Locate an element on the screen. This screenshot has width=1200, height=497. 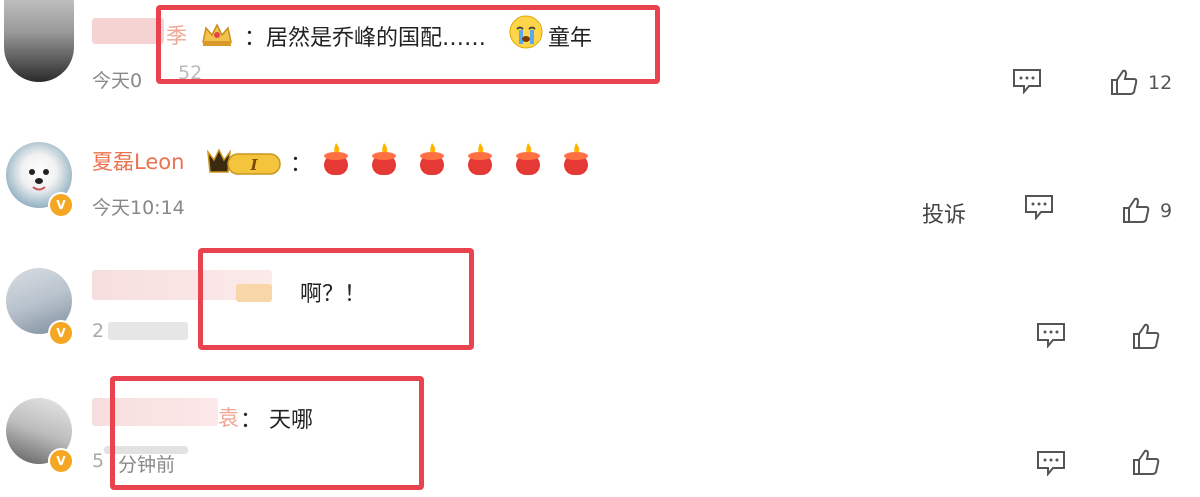
timestamp: 今天0 is located at coordinates (117, 81).